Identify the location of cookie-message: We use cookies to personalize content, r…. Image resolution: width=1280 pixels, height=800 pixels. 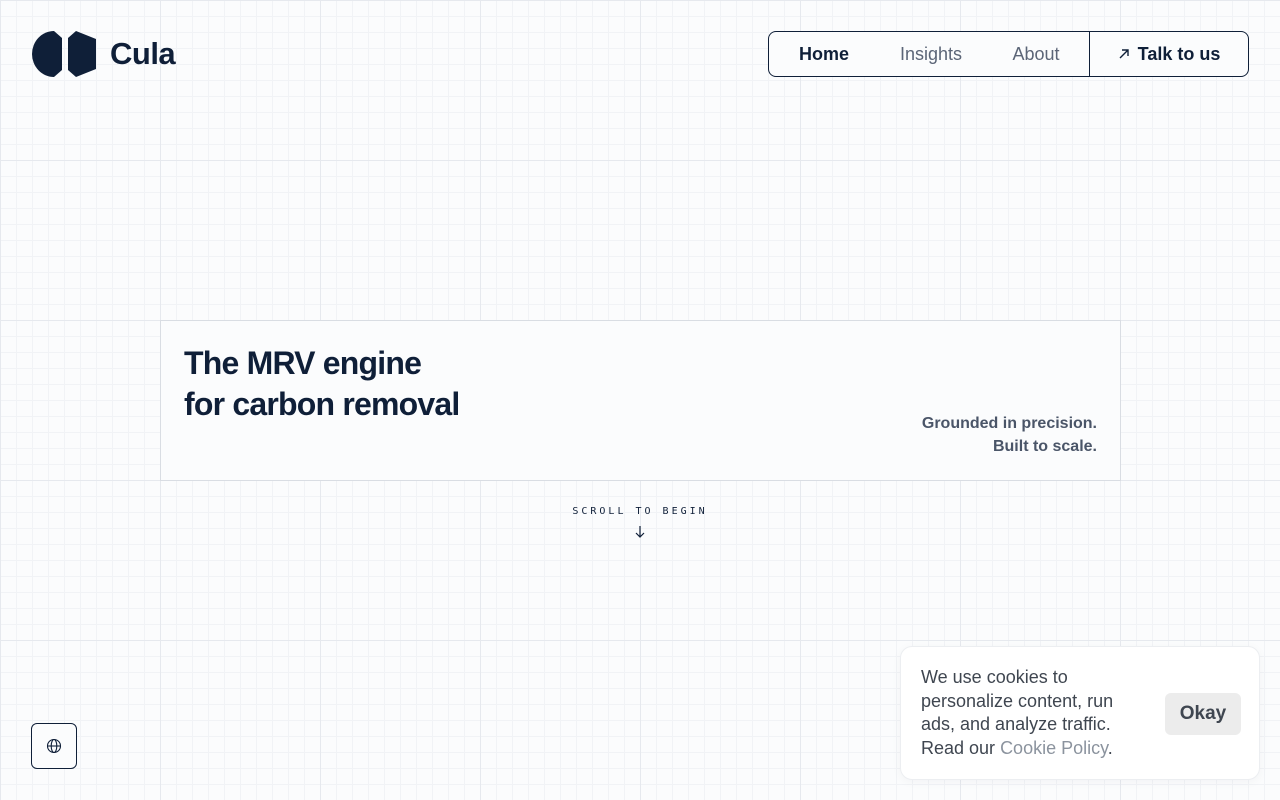
(1031, 713).